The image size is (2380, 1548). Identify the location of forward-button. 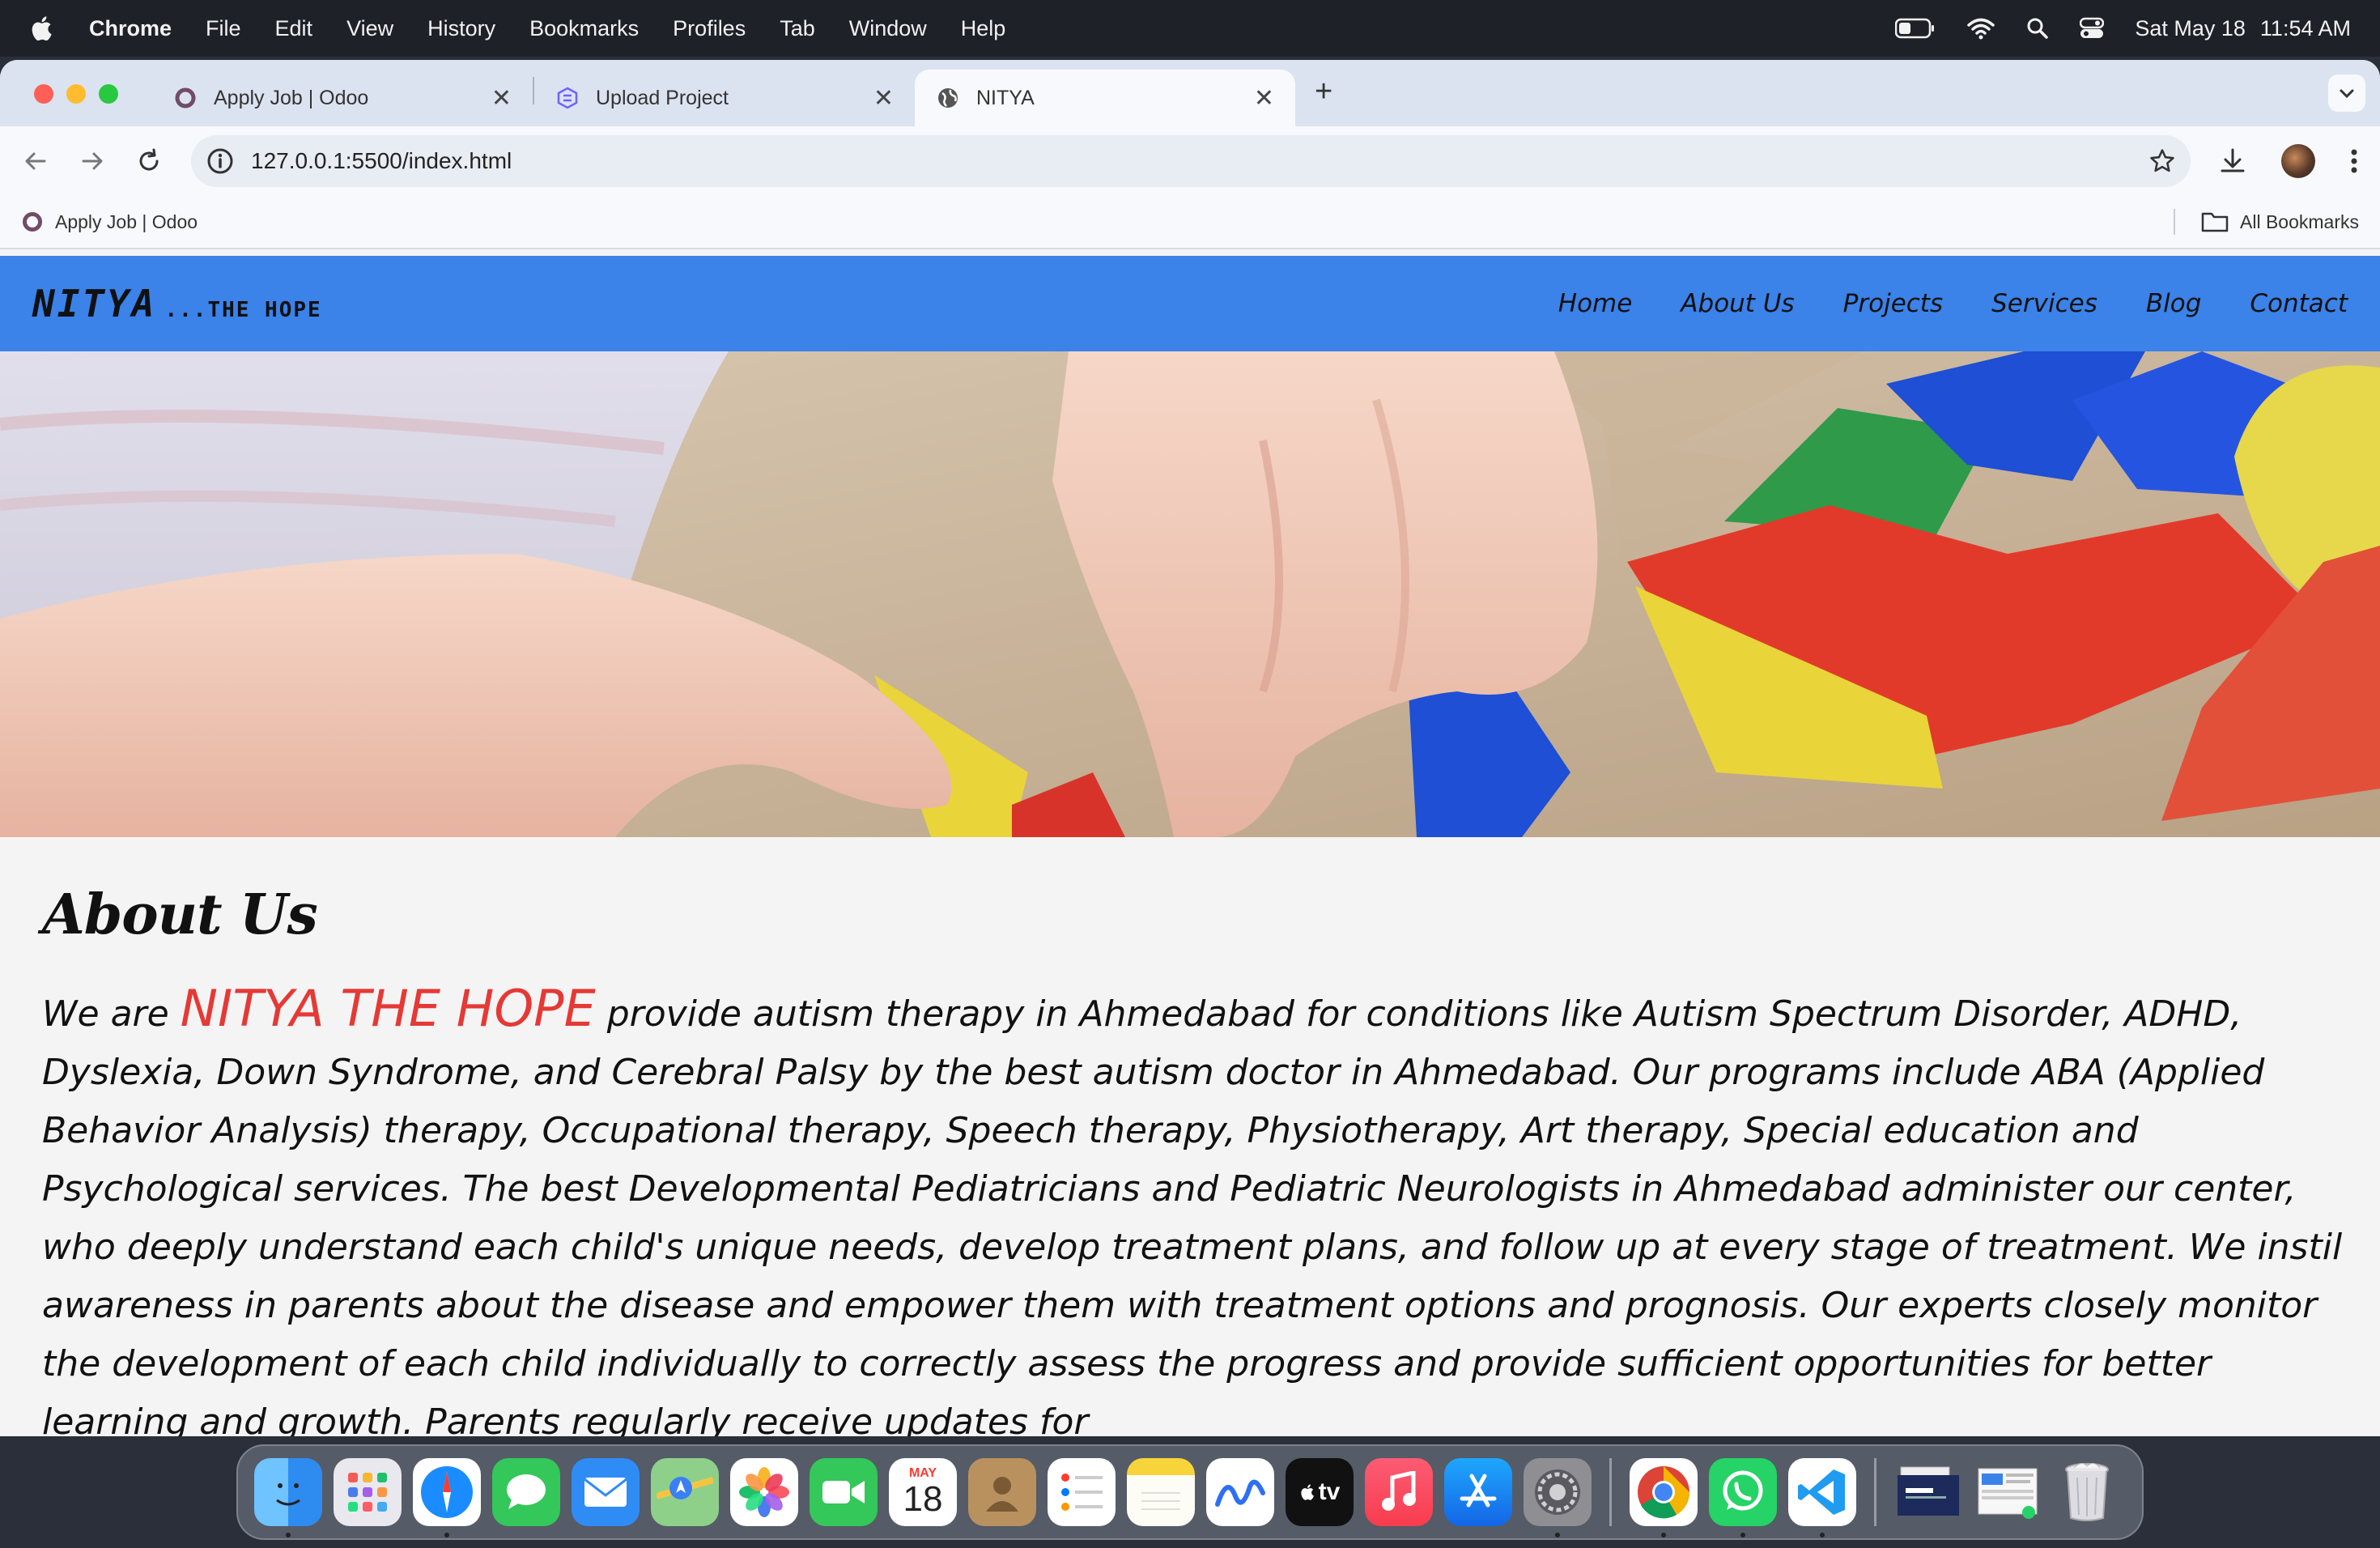
(92, 161).